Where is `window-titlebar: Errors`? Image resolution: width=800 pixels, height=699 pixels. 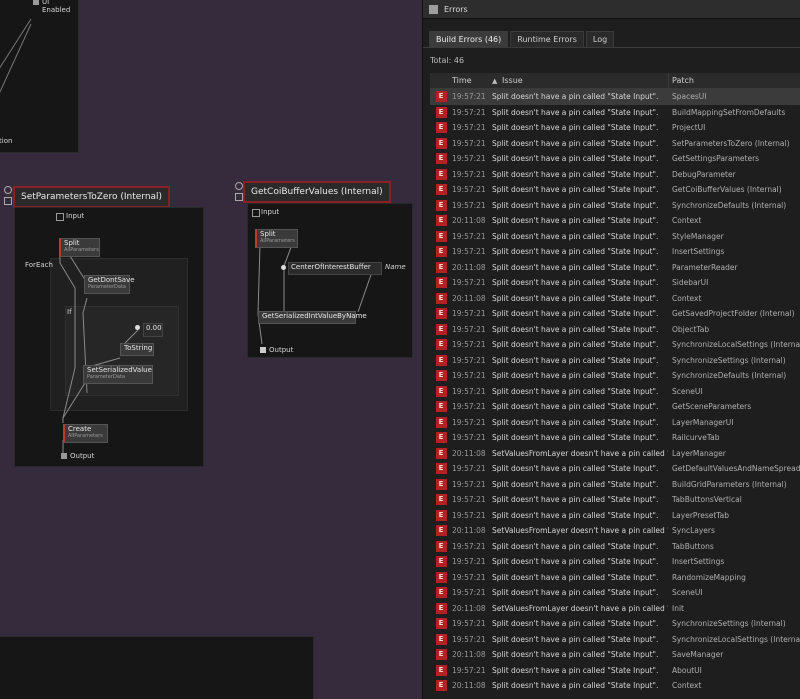
window-titlebar: Errors is located at coordinates (611, 9).